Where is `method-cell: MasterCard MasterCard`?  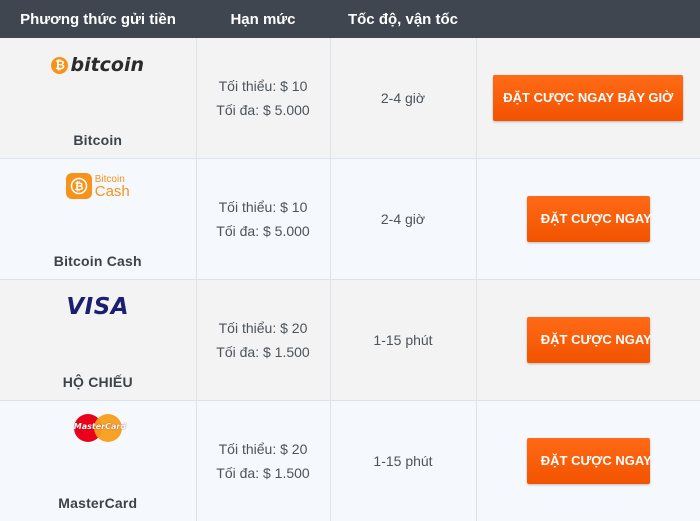 method-cell: MasterCard MasterCard is located at coordinates (98, 461).